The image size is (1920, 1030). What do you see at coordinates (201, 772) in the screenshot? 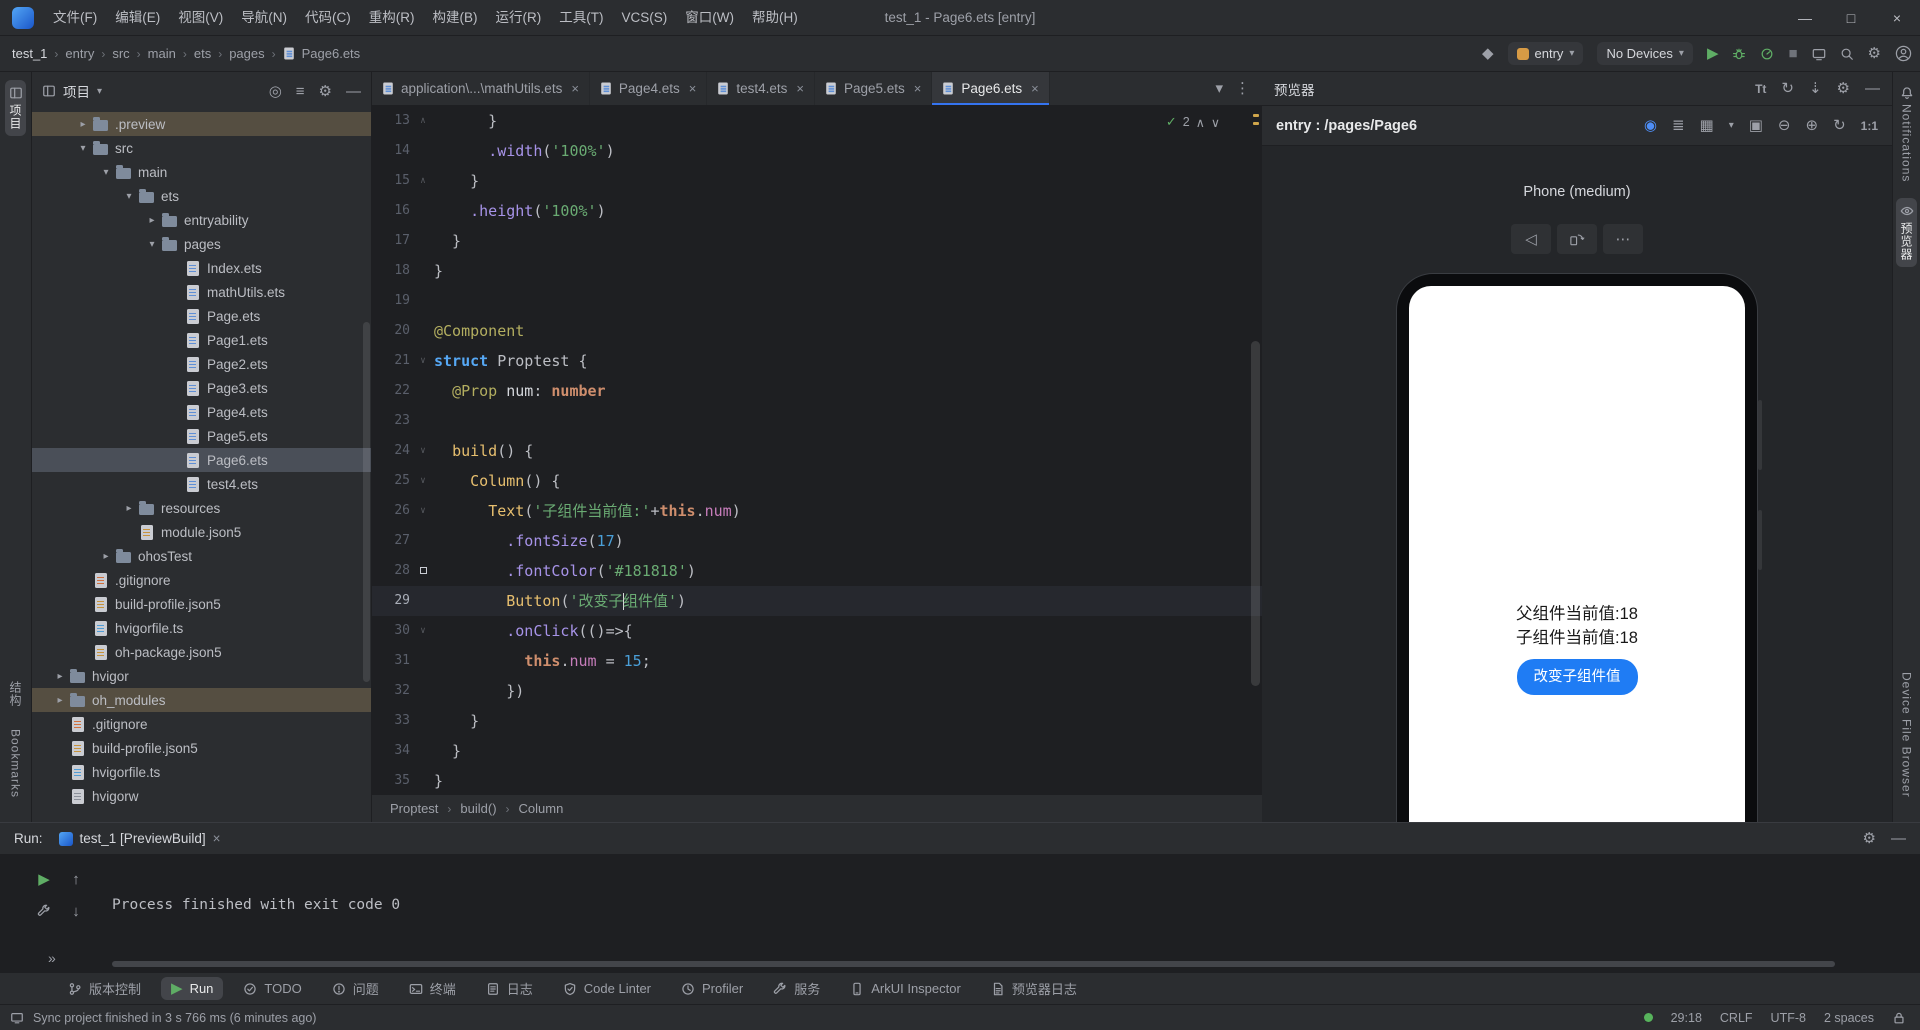
I see `tree-item-hvigorfile.ts: hvigorfile.ts` at bounding box center [201, 772].